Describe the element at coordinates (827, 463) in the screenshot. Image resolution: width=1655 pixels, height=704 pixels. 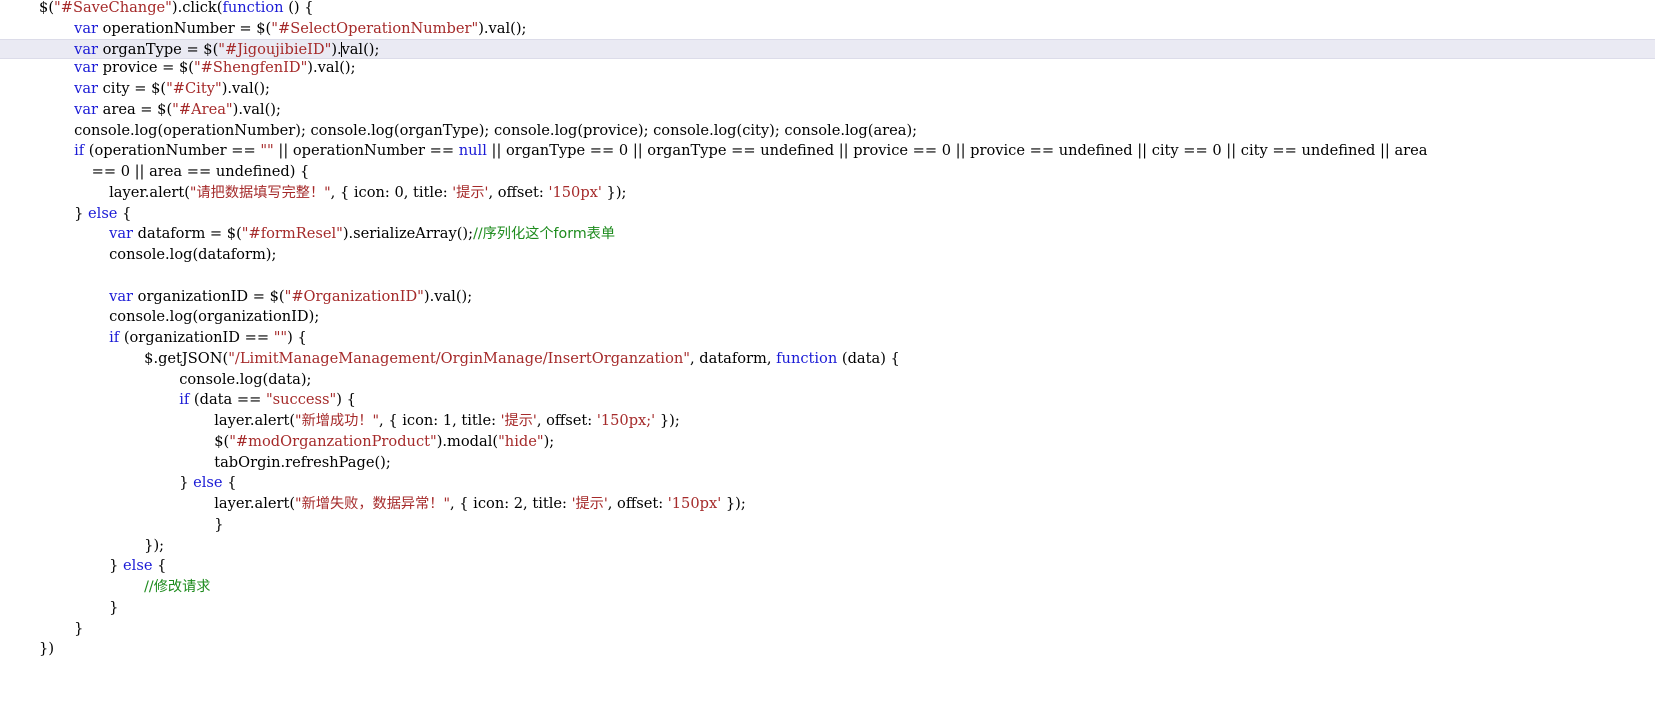
I see `code-line: tabOrgin.refreshPage();` at that location.